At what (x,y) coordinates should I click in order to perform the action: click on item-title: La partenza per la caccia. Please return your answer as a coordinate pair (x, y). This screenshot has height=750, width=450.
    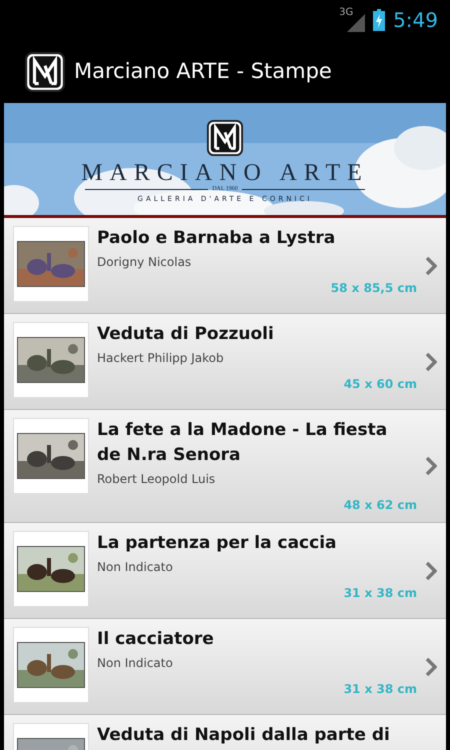
    Looking at the image, I should click on (217, 543).